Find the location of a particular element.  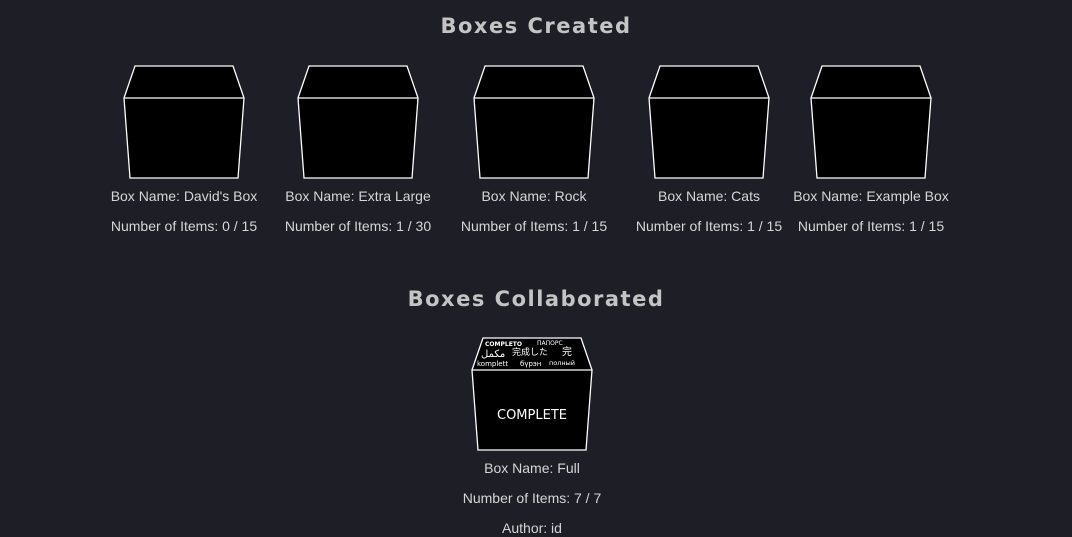

boxes-created-title: Boxes Created is located at coordinates (536, 26).